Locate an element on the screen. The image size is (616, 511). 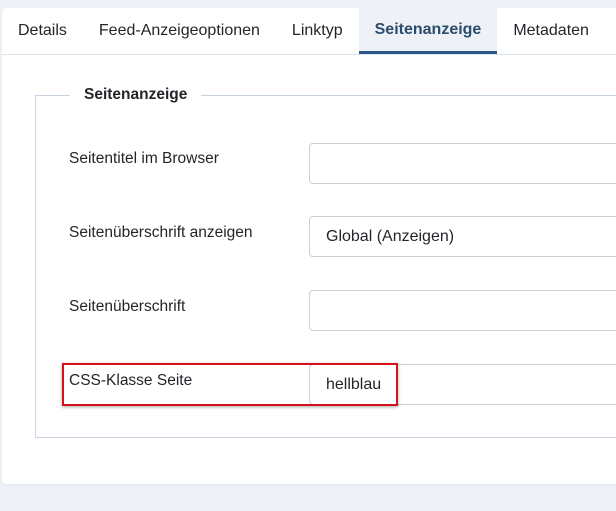
css-klasse-seite-input: hellblau is located at coordinates (462, 384).